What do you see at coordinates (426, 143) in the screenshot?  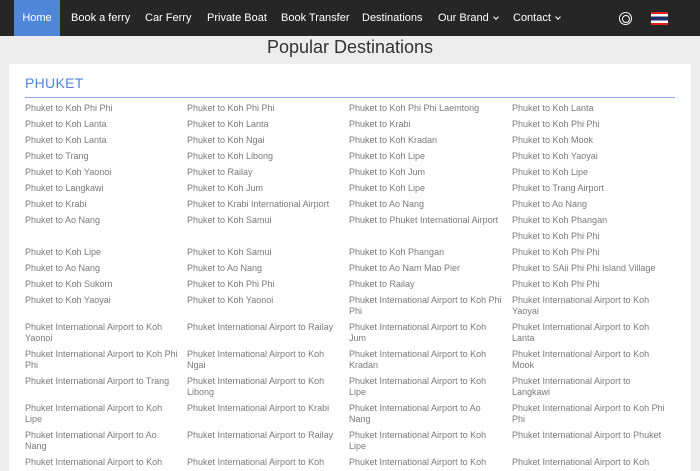 I see `route-link: Phuket to Koh Kradan` at bounding box center [426, 143].